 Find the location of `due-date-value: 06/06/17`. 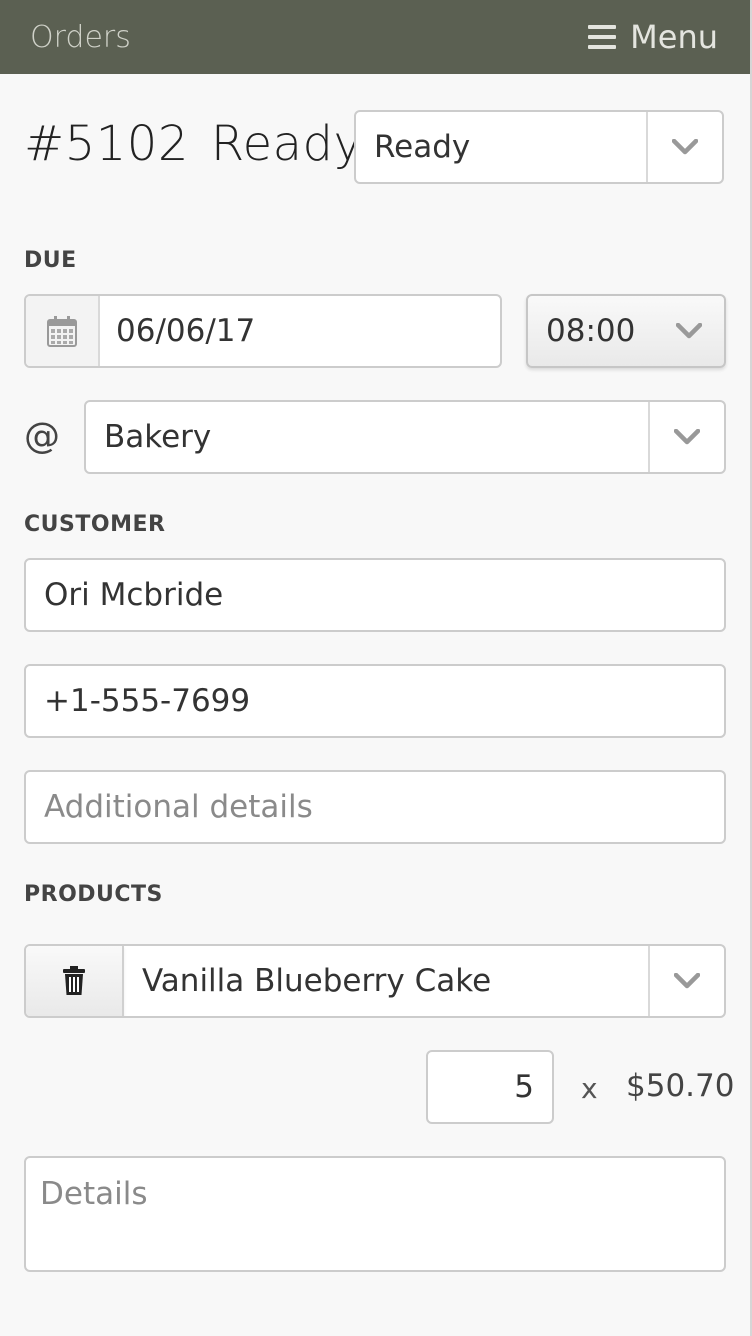

due-date-value: 06/06/17 is located at coordinates (186, 331).